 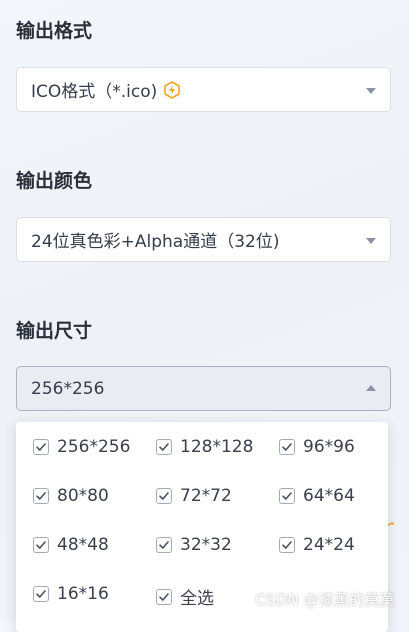 What do you see at coordinates (203, 388) in the screenshot?
I see `output-size-select: 256*256` at bounding box center [203, 388].